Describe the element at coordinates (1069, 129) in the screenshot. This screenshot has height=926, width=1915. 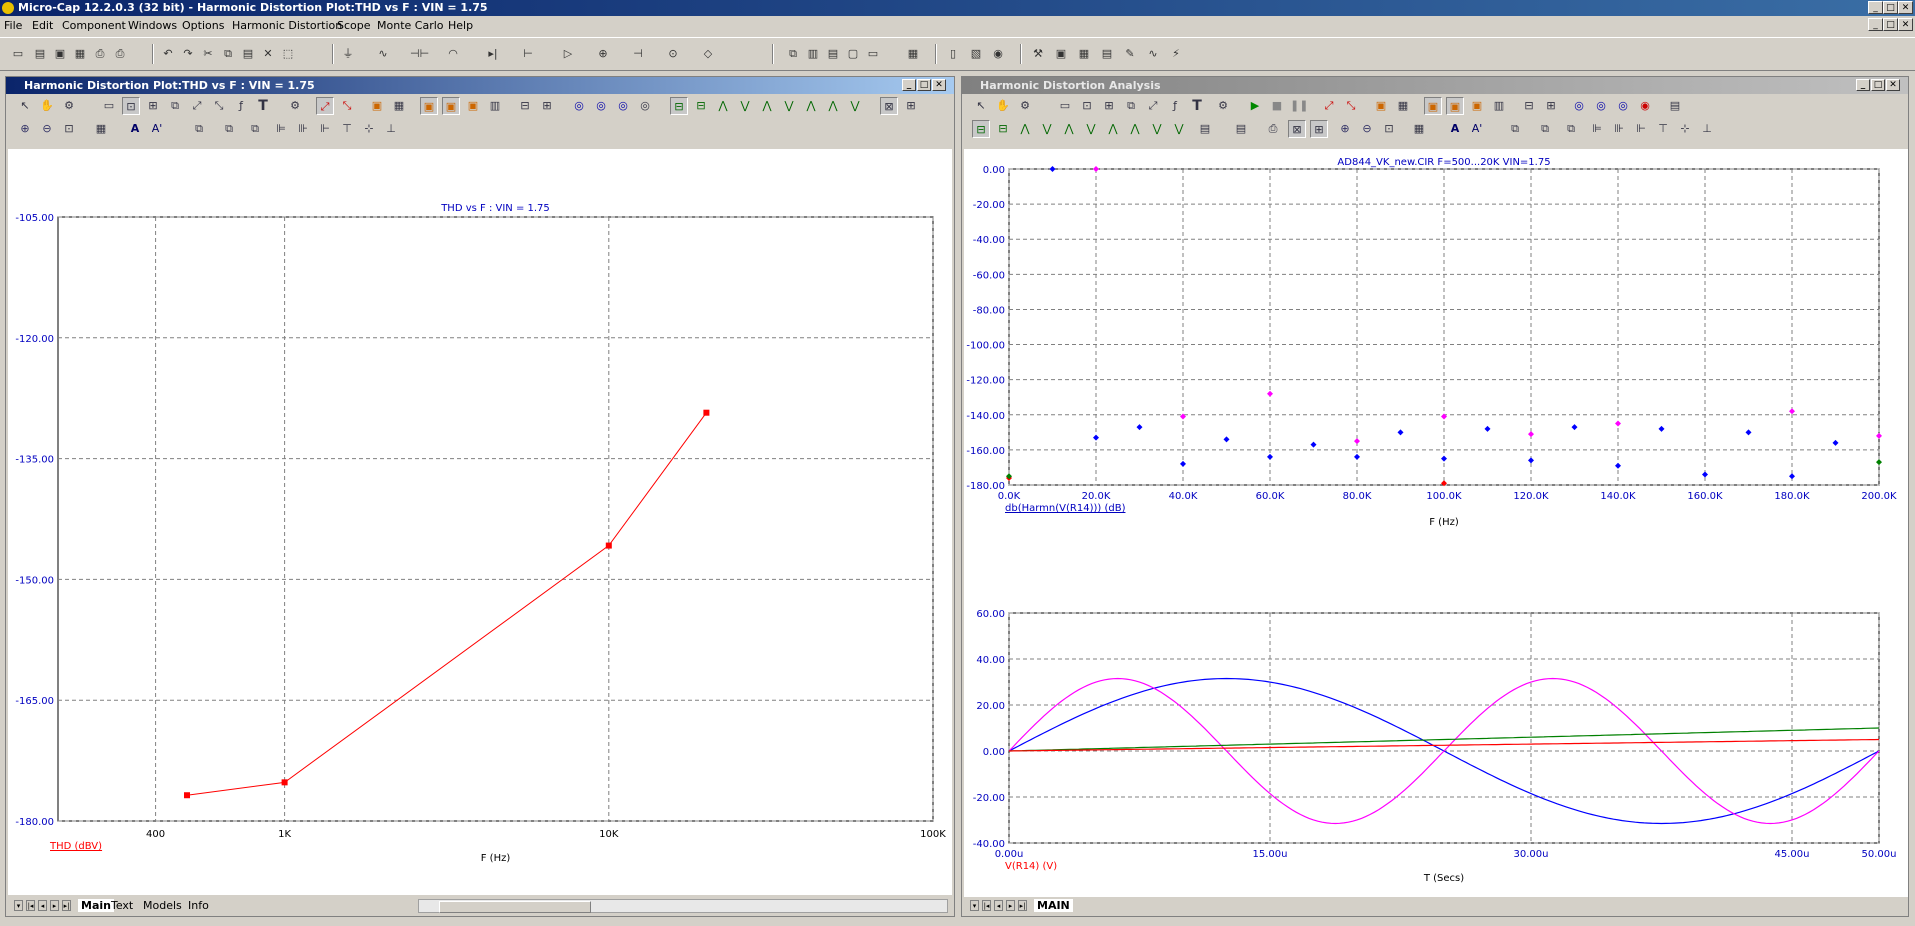
I see `hd-ghigh-icon: ⋀` at that location.